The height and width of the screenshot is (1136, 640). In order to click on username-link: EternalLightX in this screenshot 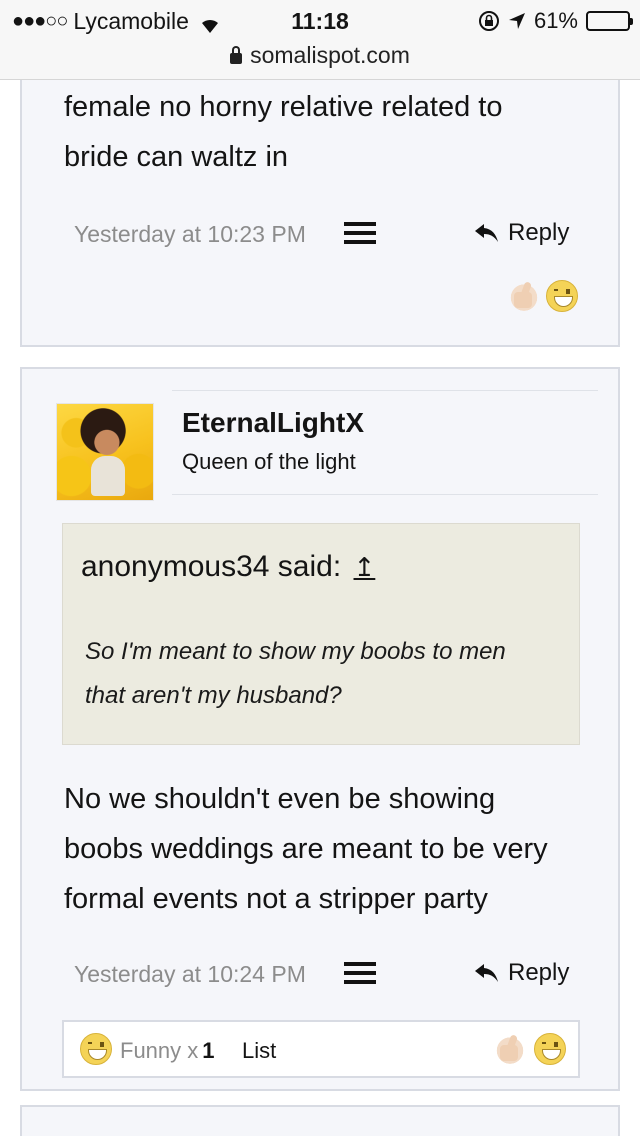, I will do `click(273, 423)`.